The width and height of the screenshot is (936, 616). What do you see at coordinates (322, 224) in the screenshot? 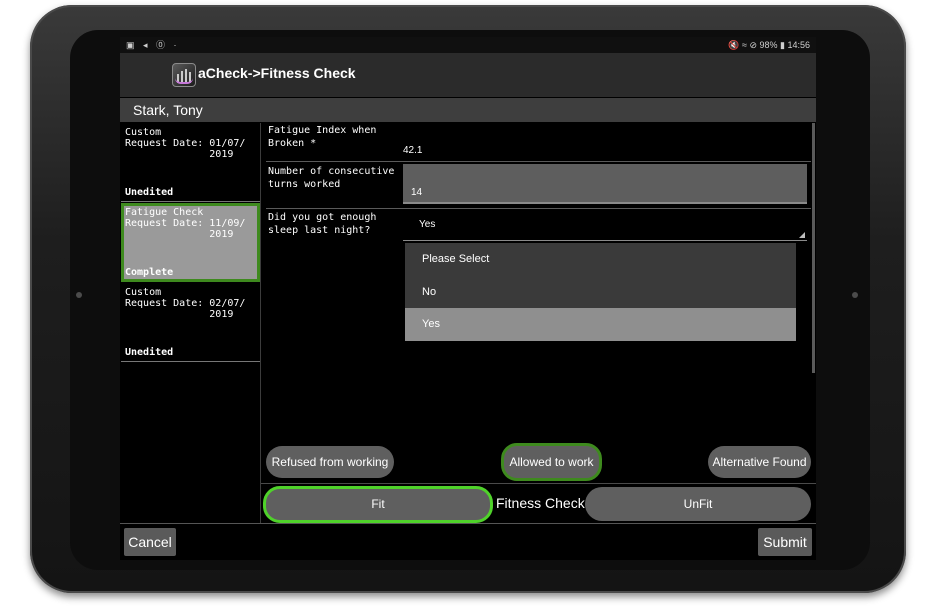
I see `sleep-label: Did you got enough sleep last night?` at bounding box center [322, 224].